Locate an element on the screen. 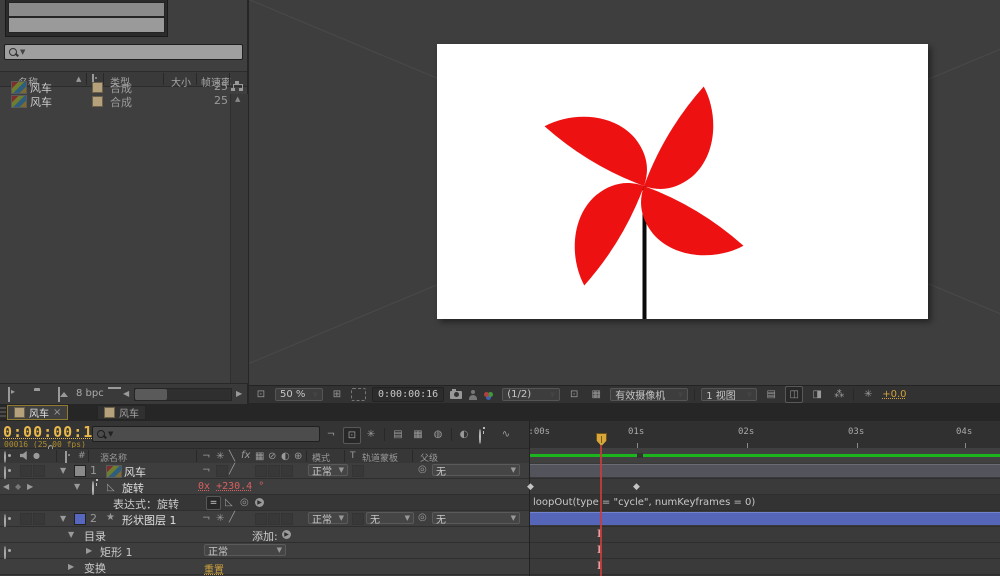 Image resolution: width=1000 pixels, height=576 pixels. close-icon: × is located at coordinates (57, 412).